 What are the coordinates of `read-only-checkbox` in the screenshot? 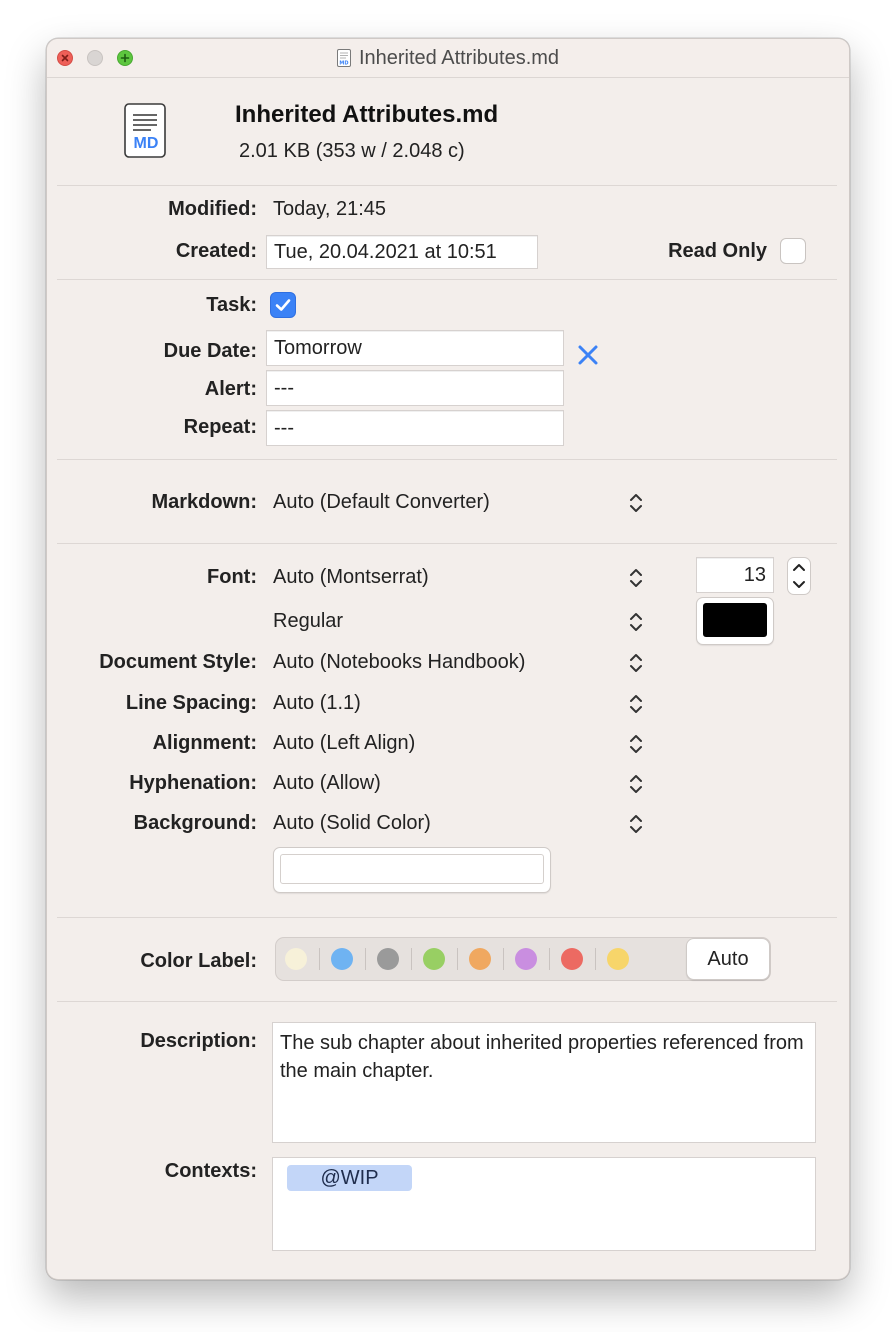 It's located at (793, 251).